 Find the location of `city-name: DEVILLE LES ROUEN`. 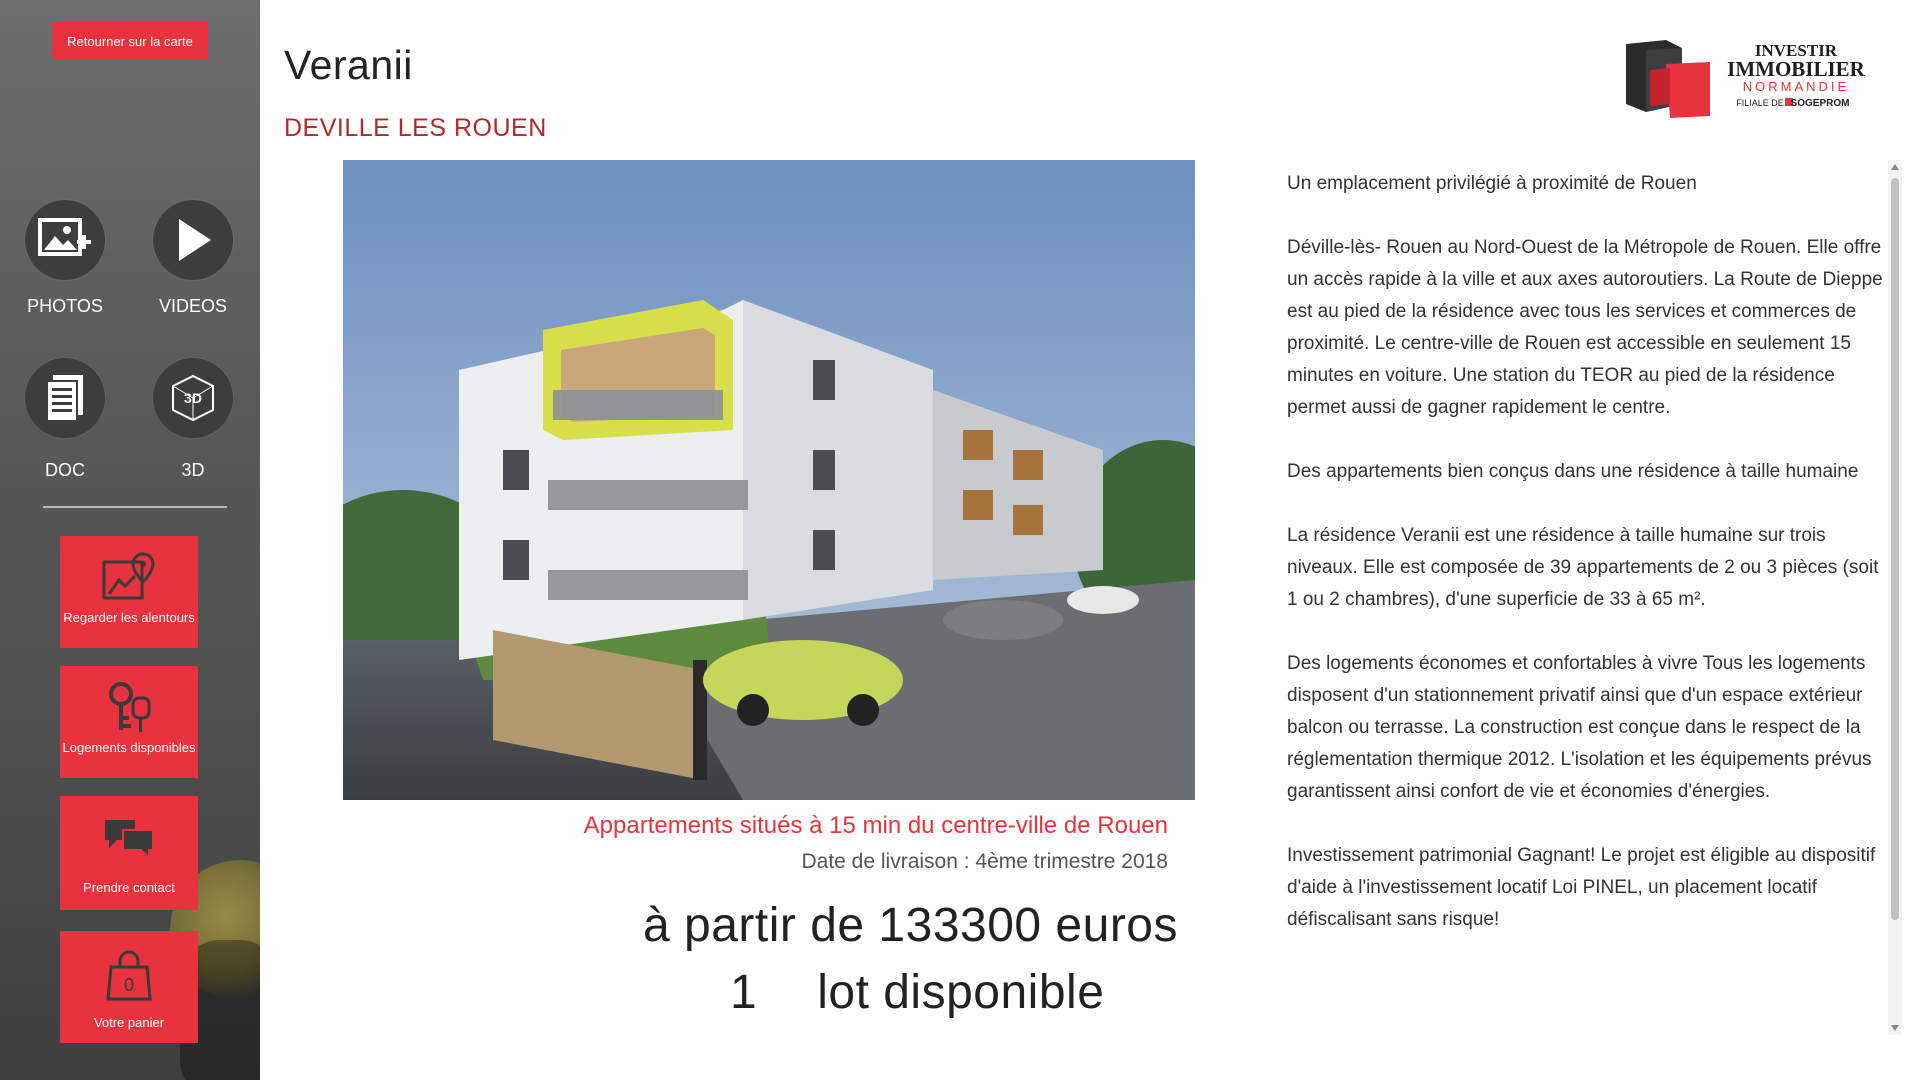

city-name: DEVILLE LES ROUEN is located at coordinates (415, 128).